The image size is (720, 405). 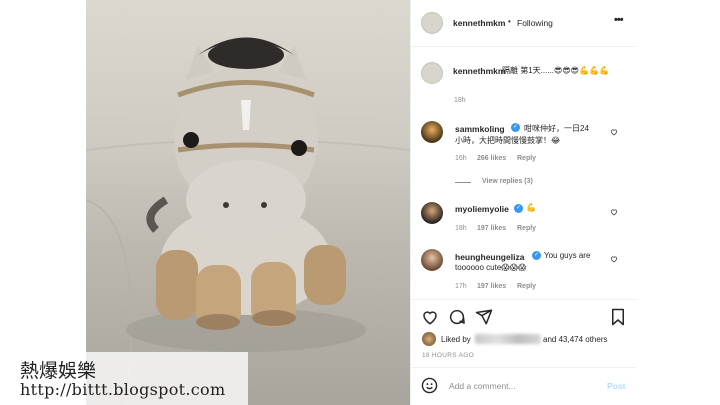 I want to click on comment-username: sammkoling, so click(x=480, y=129).